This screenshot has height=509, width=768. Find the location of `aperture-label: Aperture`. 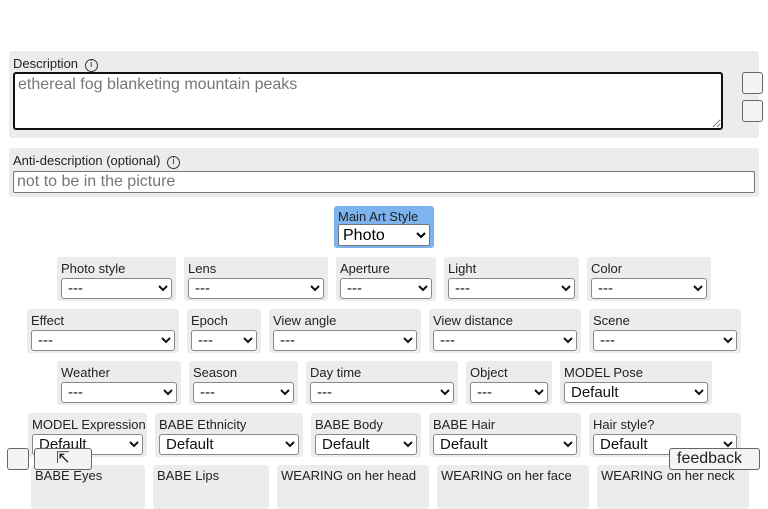

aperture-label: Aperture is located at coordinates (365, 268).